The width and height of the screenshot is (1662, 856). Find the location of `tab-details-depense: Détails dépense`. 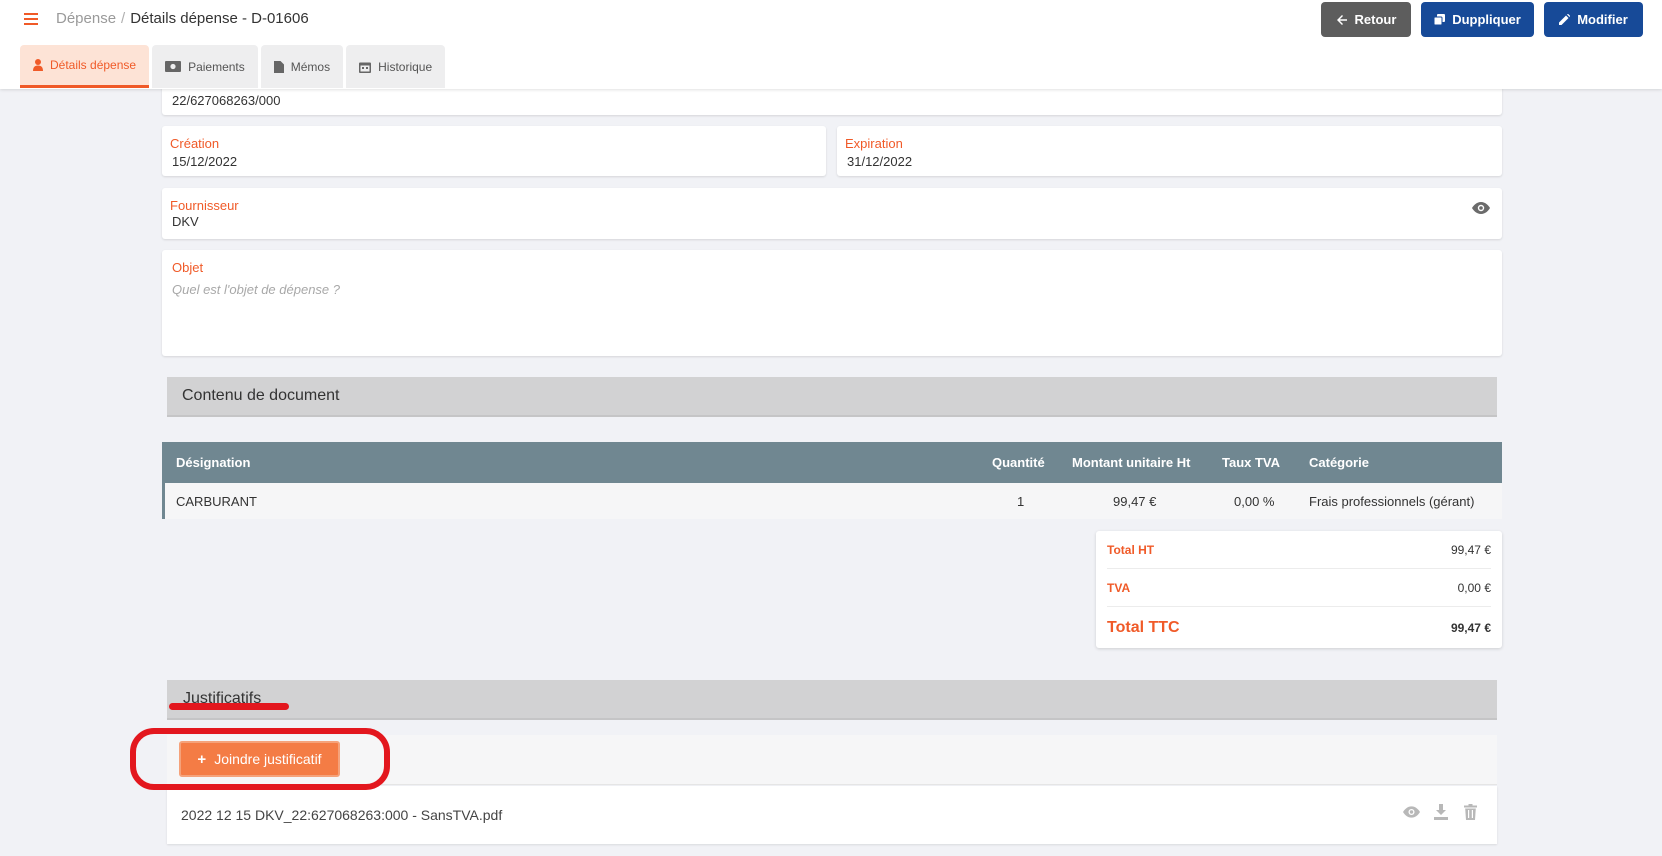

tab-details-depense: Détails dépense is located at coordinates (85, 66).